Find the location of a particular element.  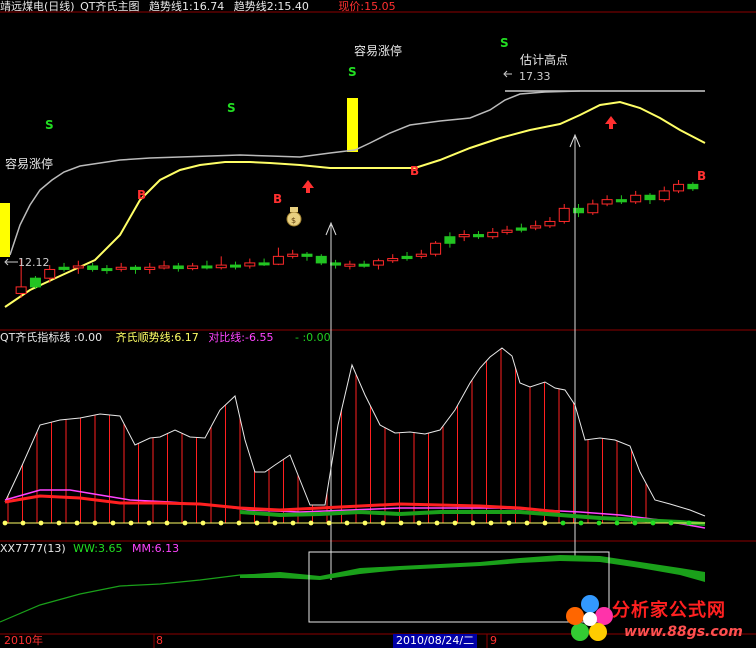

flower-icon is located at coordinates (589, 618).